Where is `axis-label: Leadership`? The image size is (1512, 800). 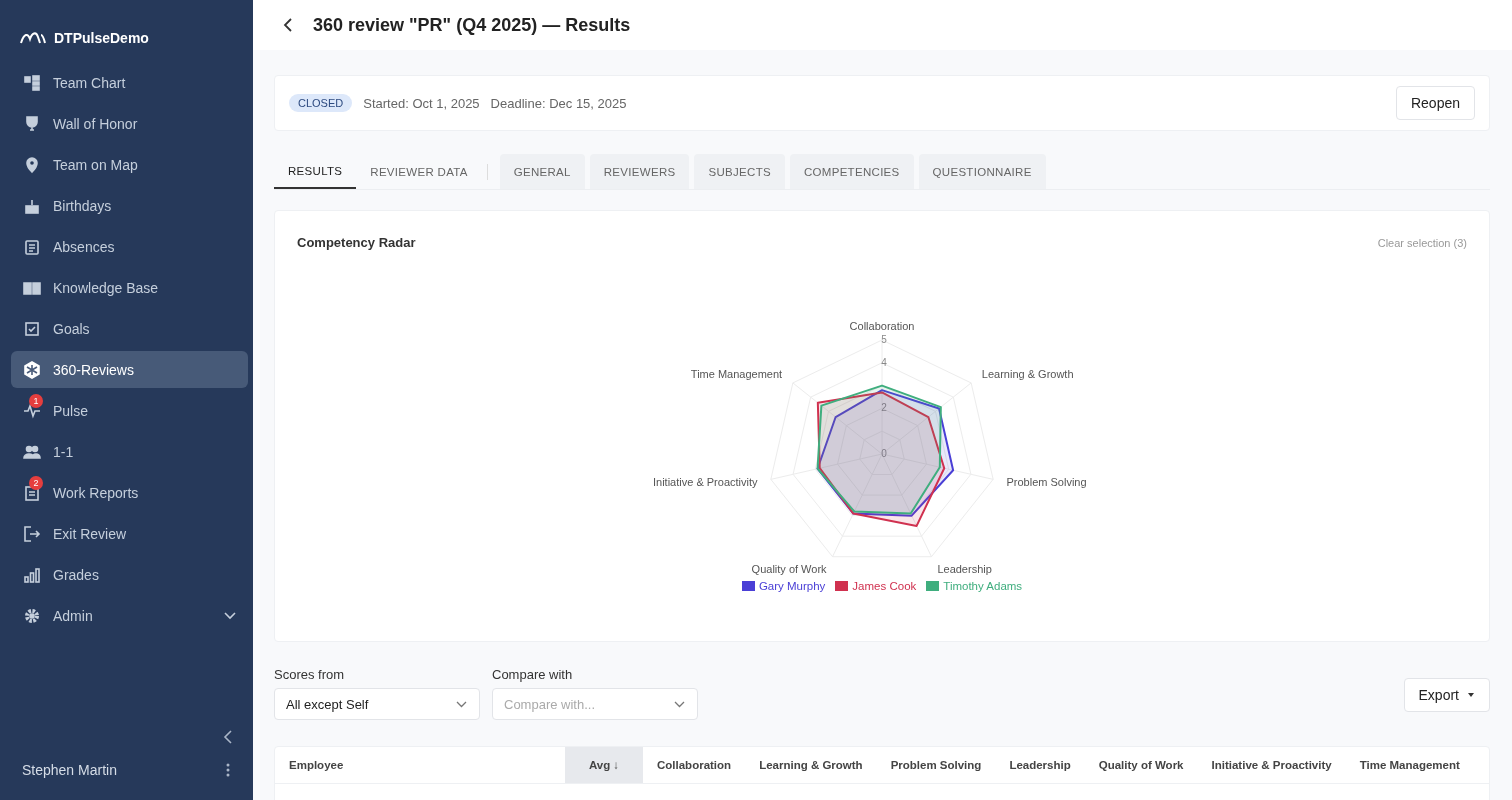
axis-label: Leadership is located at coordinates (964, 569).